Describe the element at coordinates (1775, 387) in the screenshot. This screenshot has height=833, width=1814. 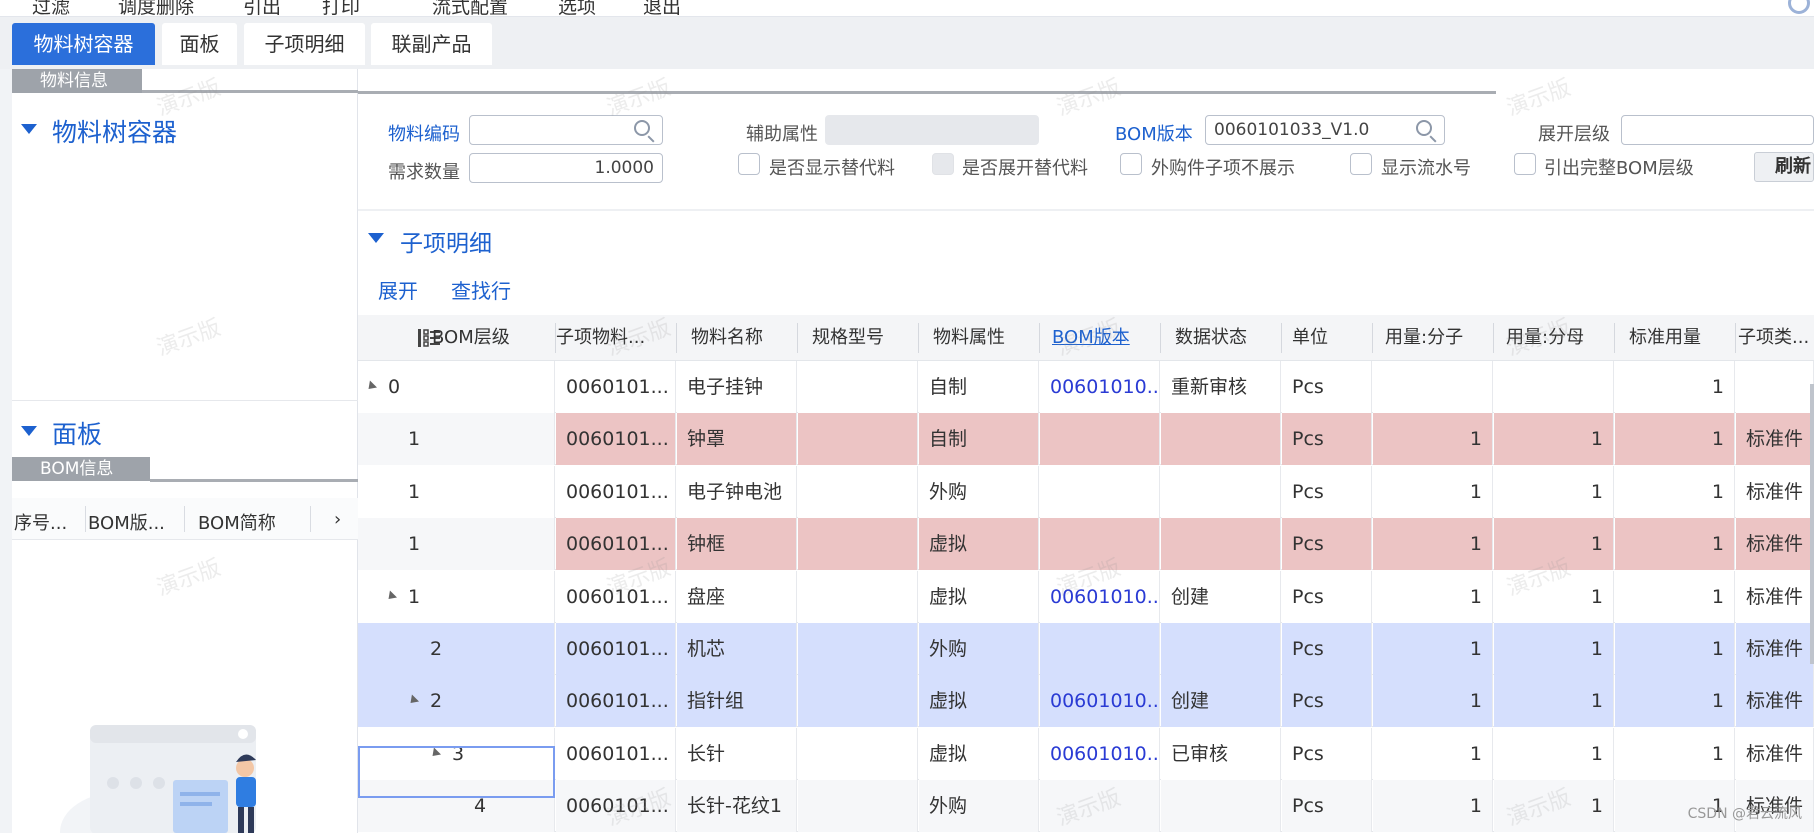
I see `cell-child-type` at that location.